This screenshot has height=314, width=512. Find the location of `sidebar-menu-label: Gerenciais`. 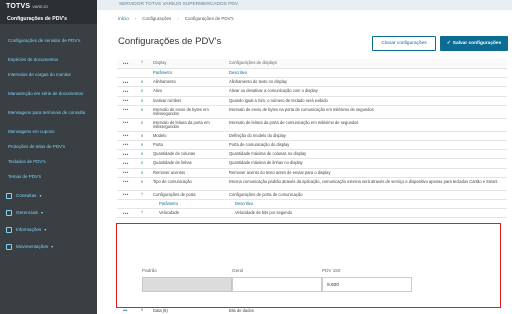

sidebar-menu-label: Gerenciais is located at coordinates (27, 212).